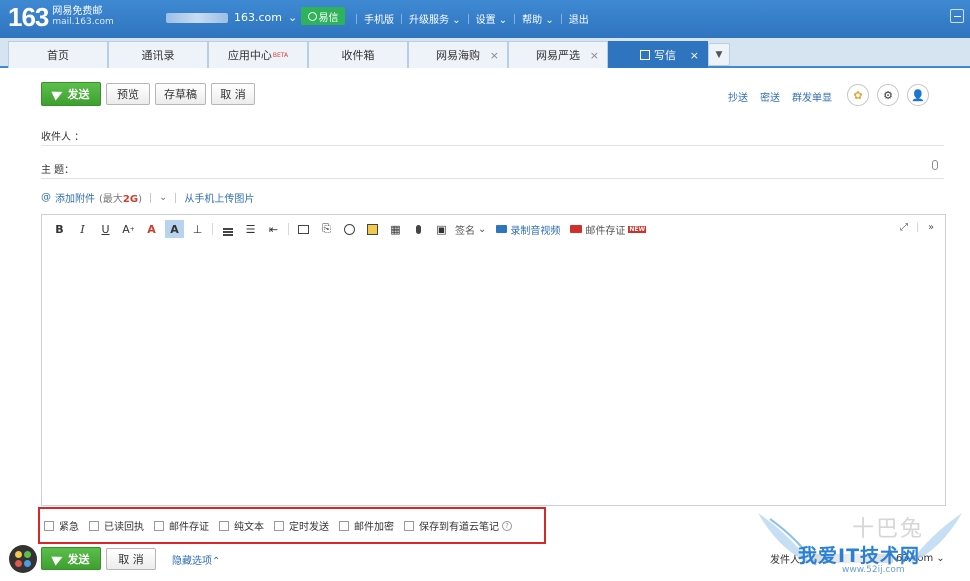 Image resolution: width=970 pixels, height=581 pixels. Describe the element at coordinates (435, 18) in the screenshot. I see `nav-upgrade: 升级服务 ⌄` at that location.